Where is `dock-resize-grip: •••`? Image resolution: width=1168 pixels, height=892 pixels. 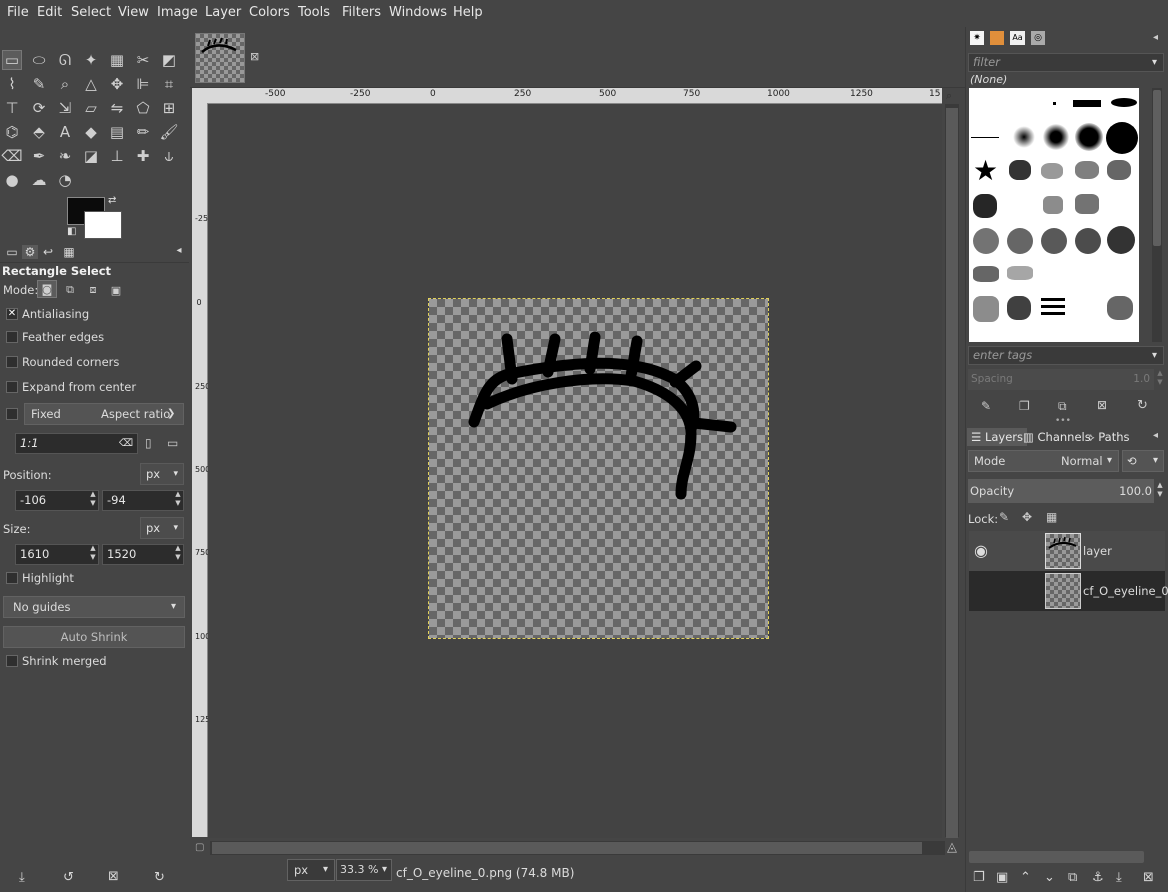 dock-resize-grip: ••• is located at coordinates (1063, 421).